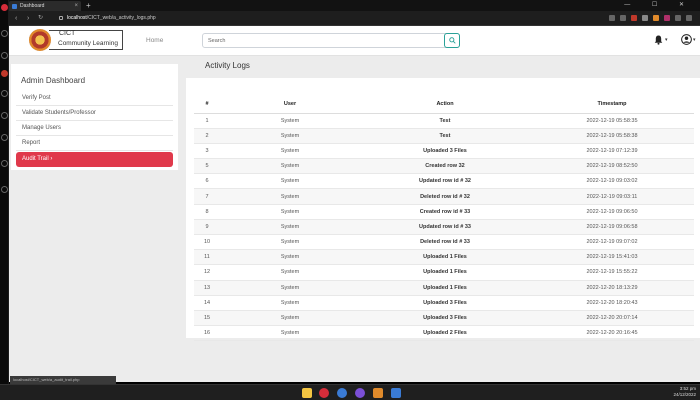 This screenshot has height=400, width=700. Describe the element at coordinates (88, 5) in the screenshot. I see `new-tab-icon: +` at that location.